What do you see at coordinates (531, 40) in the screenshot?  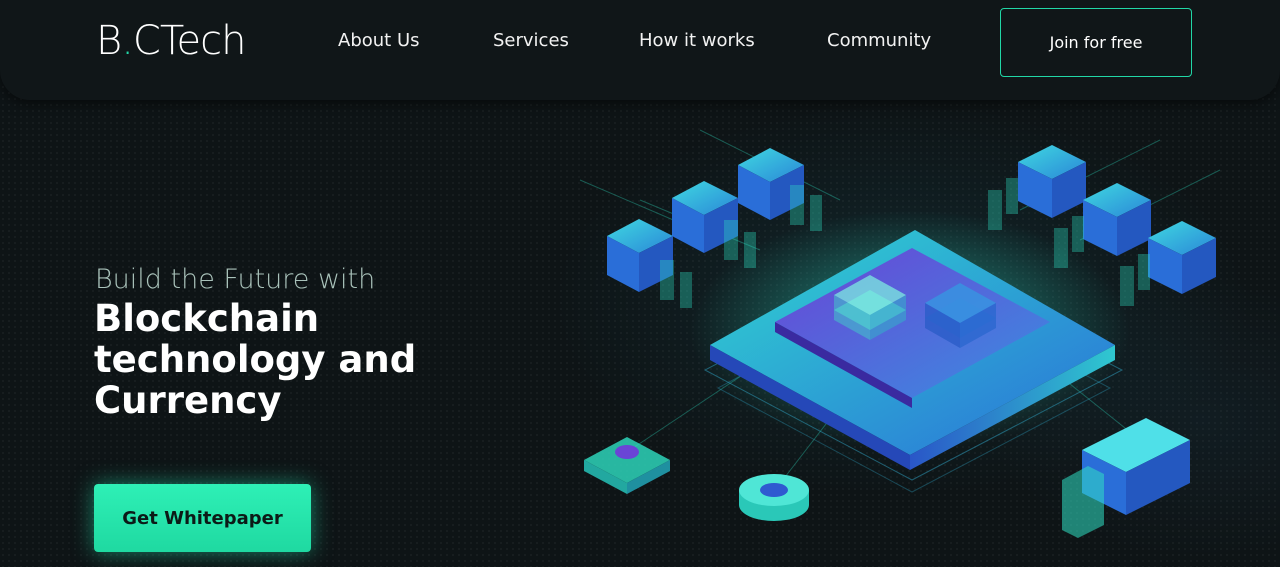 I see `nav-services: Services` at bounding box center [531, 40].